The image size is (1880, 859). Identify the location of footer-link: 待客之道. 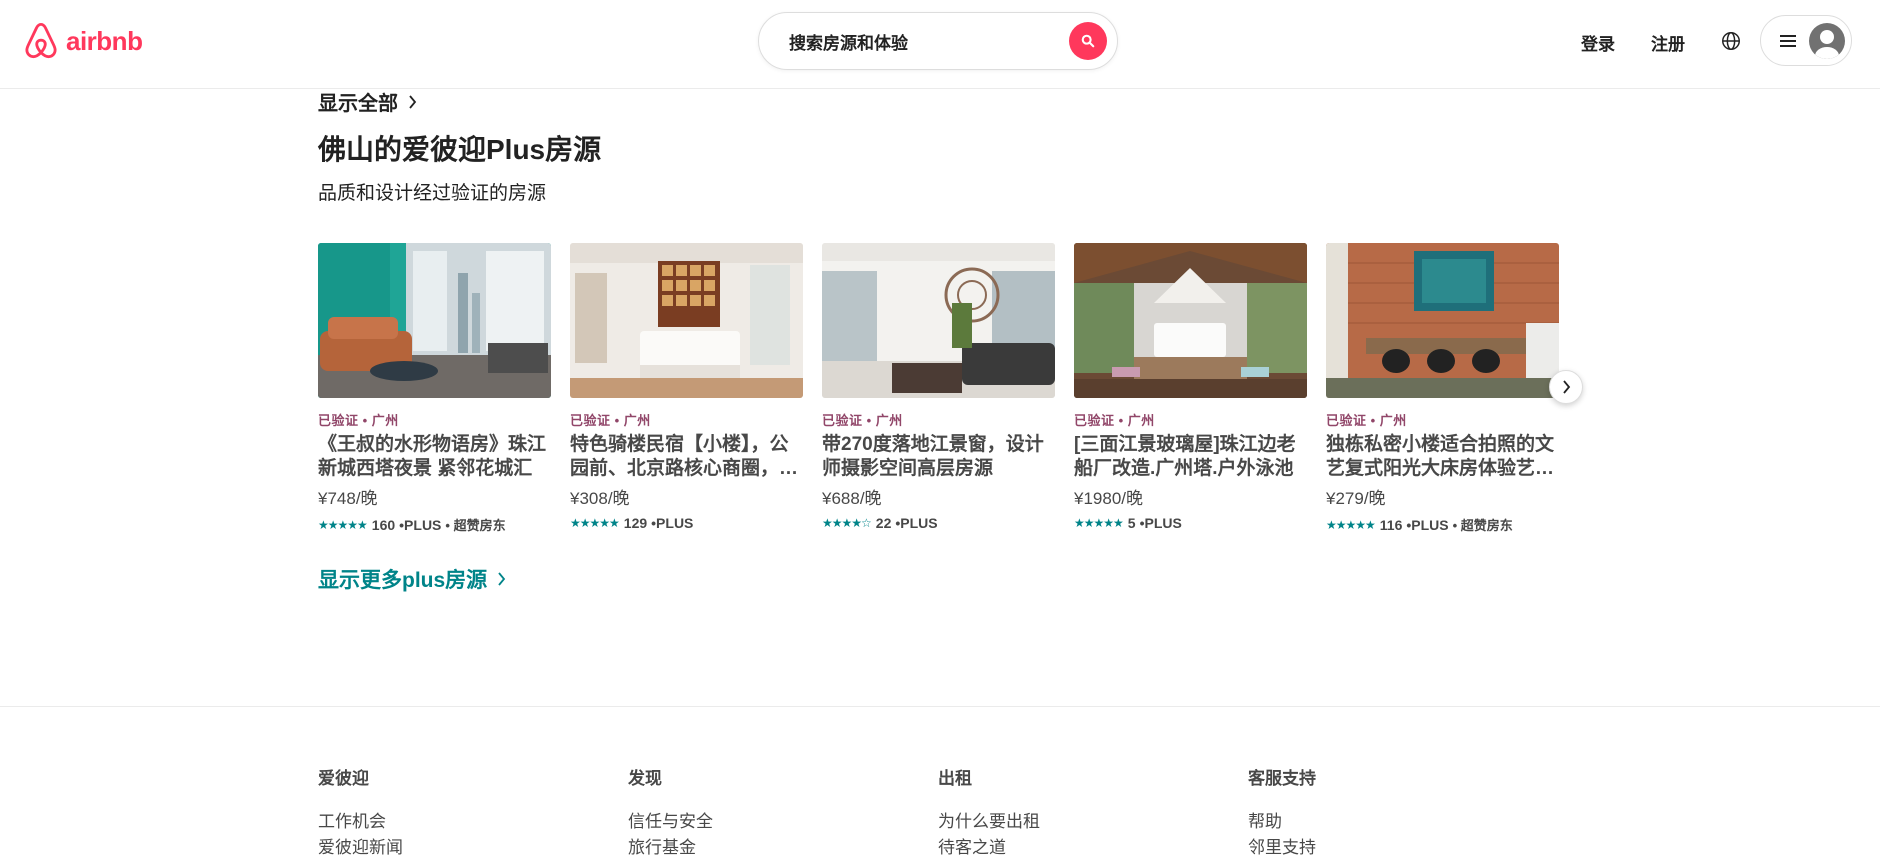
(1078, 847).